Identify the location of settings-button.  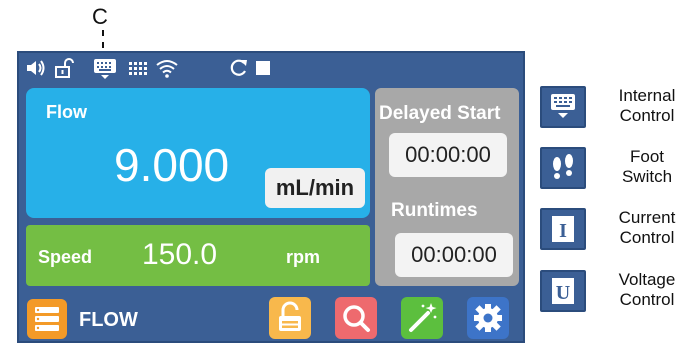
(488, 318).